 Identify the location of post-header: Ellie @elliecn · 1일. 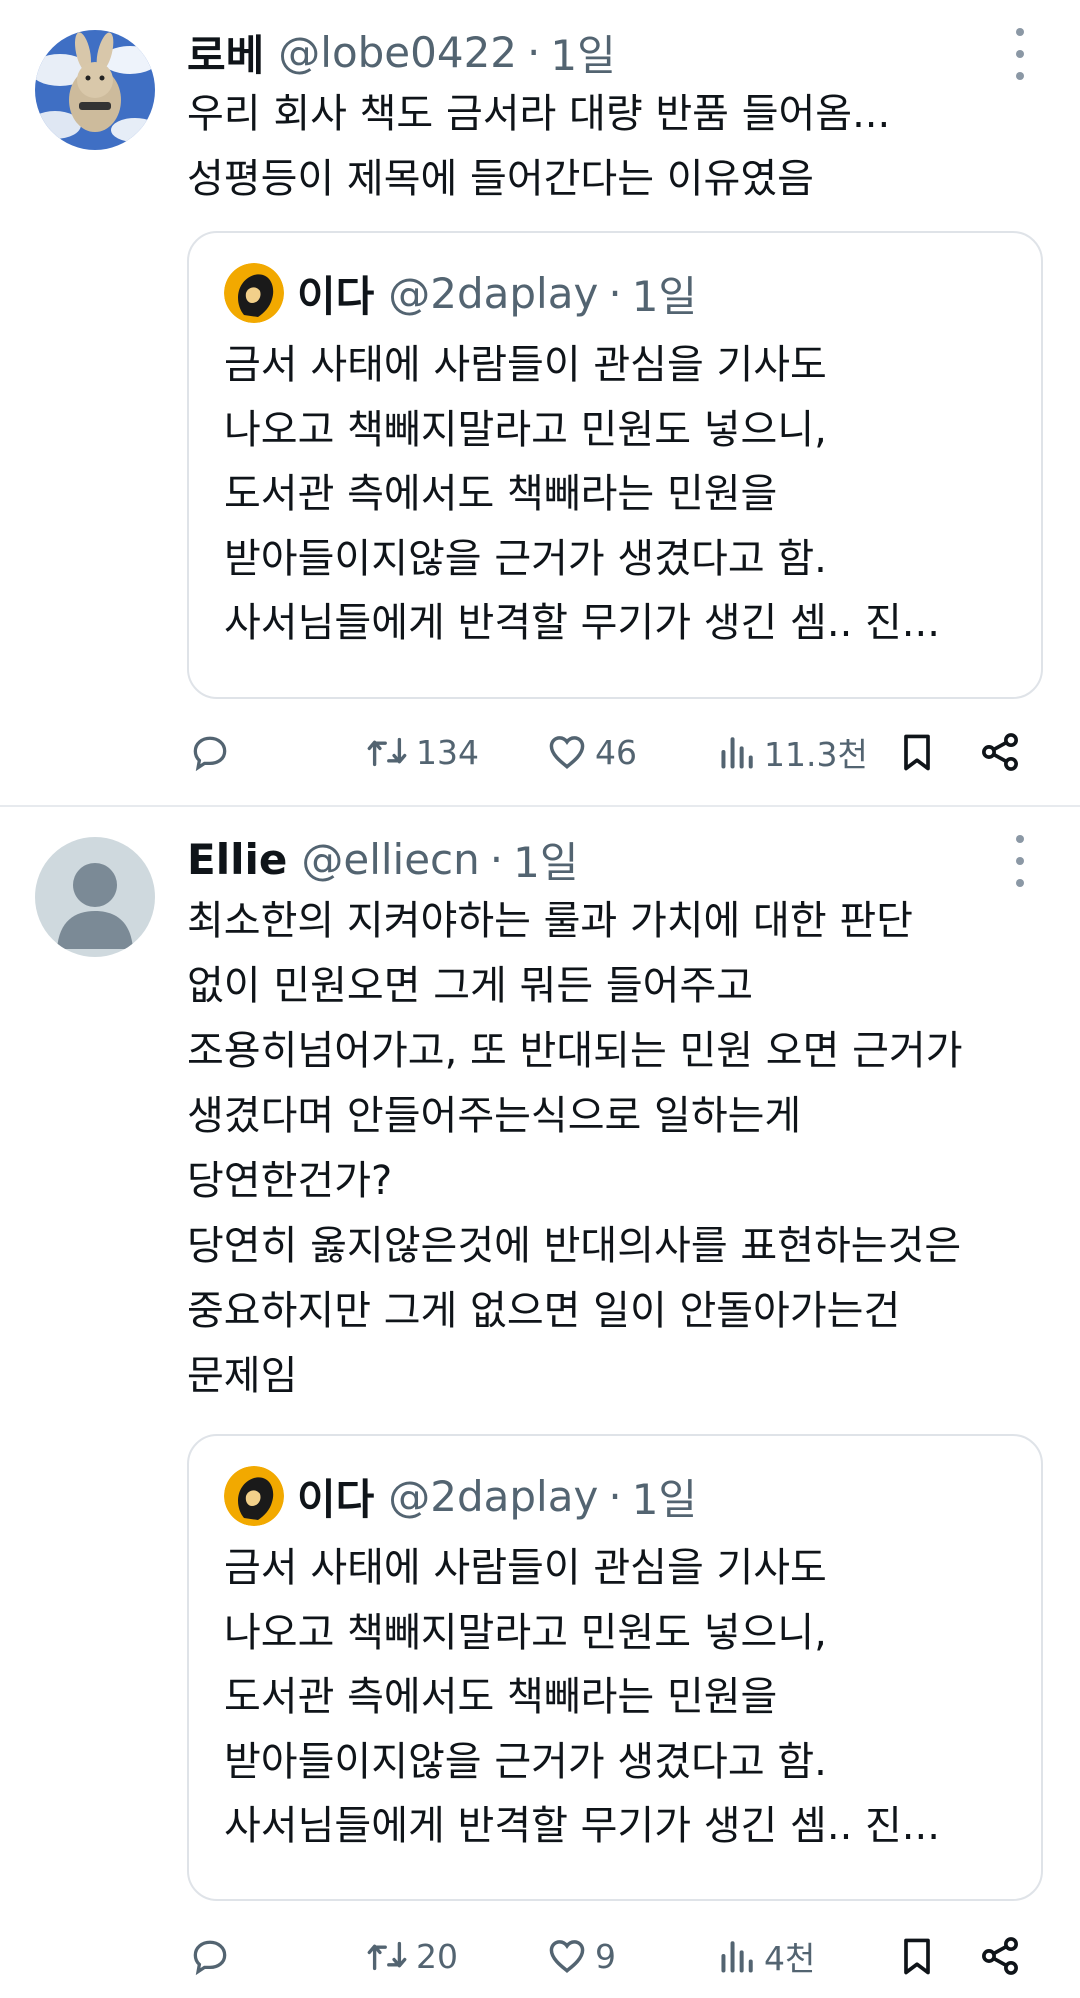
(383, 859).